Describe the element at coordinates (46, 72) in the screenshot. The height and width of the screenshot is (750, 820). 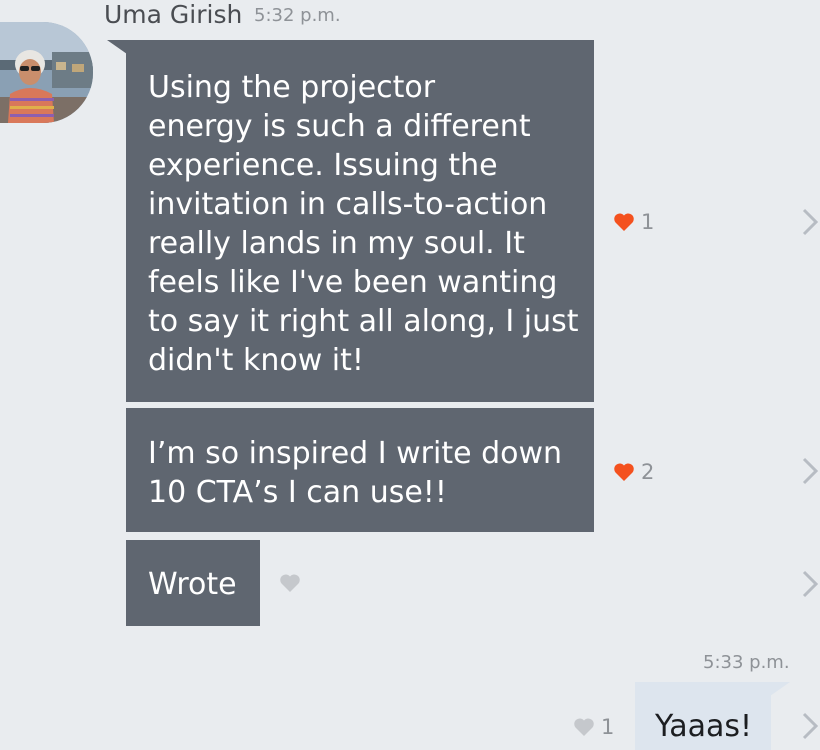
I see `avatar` at that location.